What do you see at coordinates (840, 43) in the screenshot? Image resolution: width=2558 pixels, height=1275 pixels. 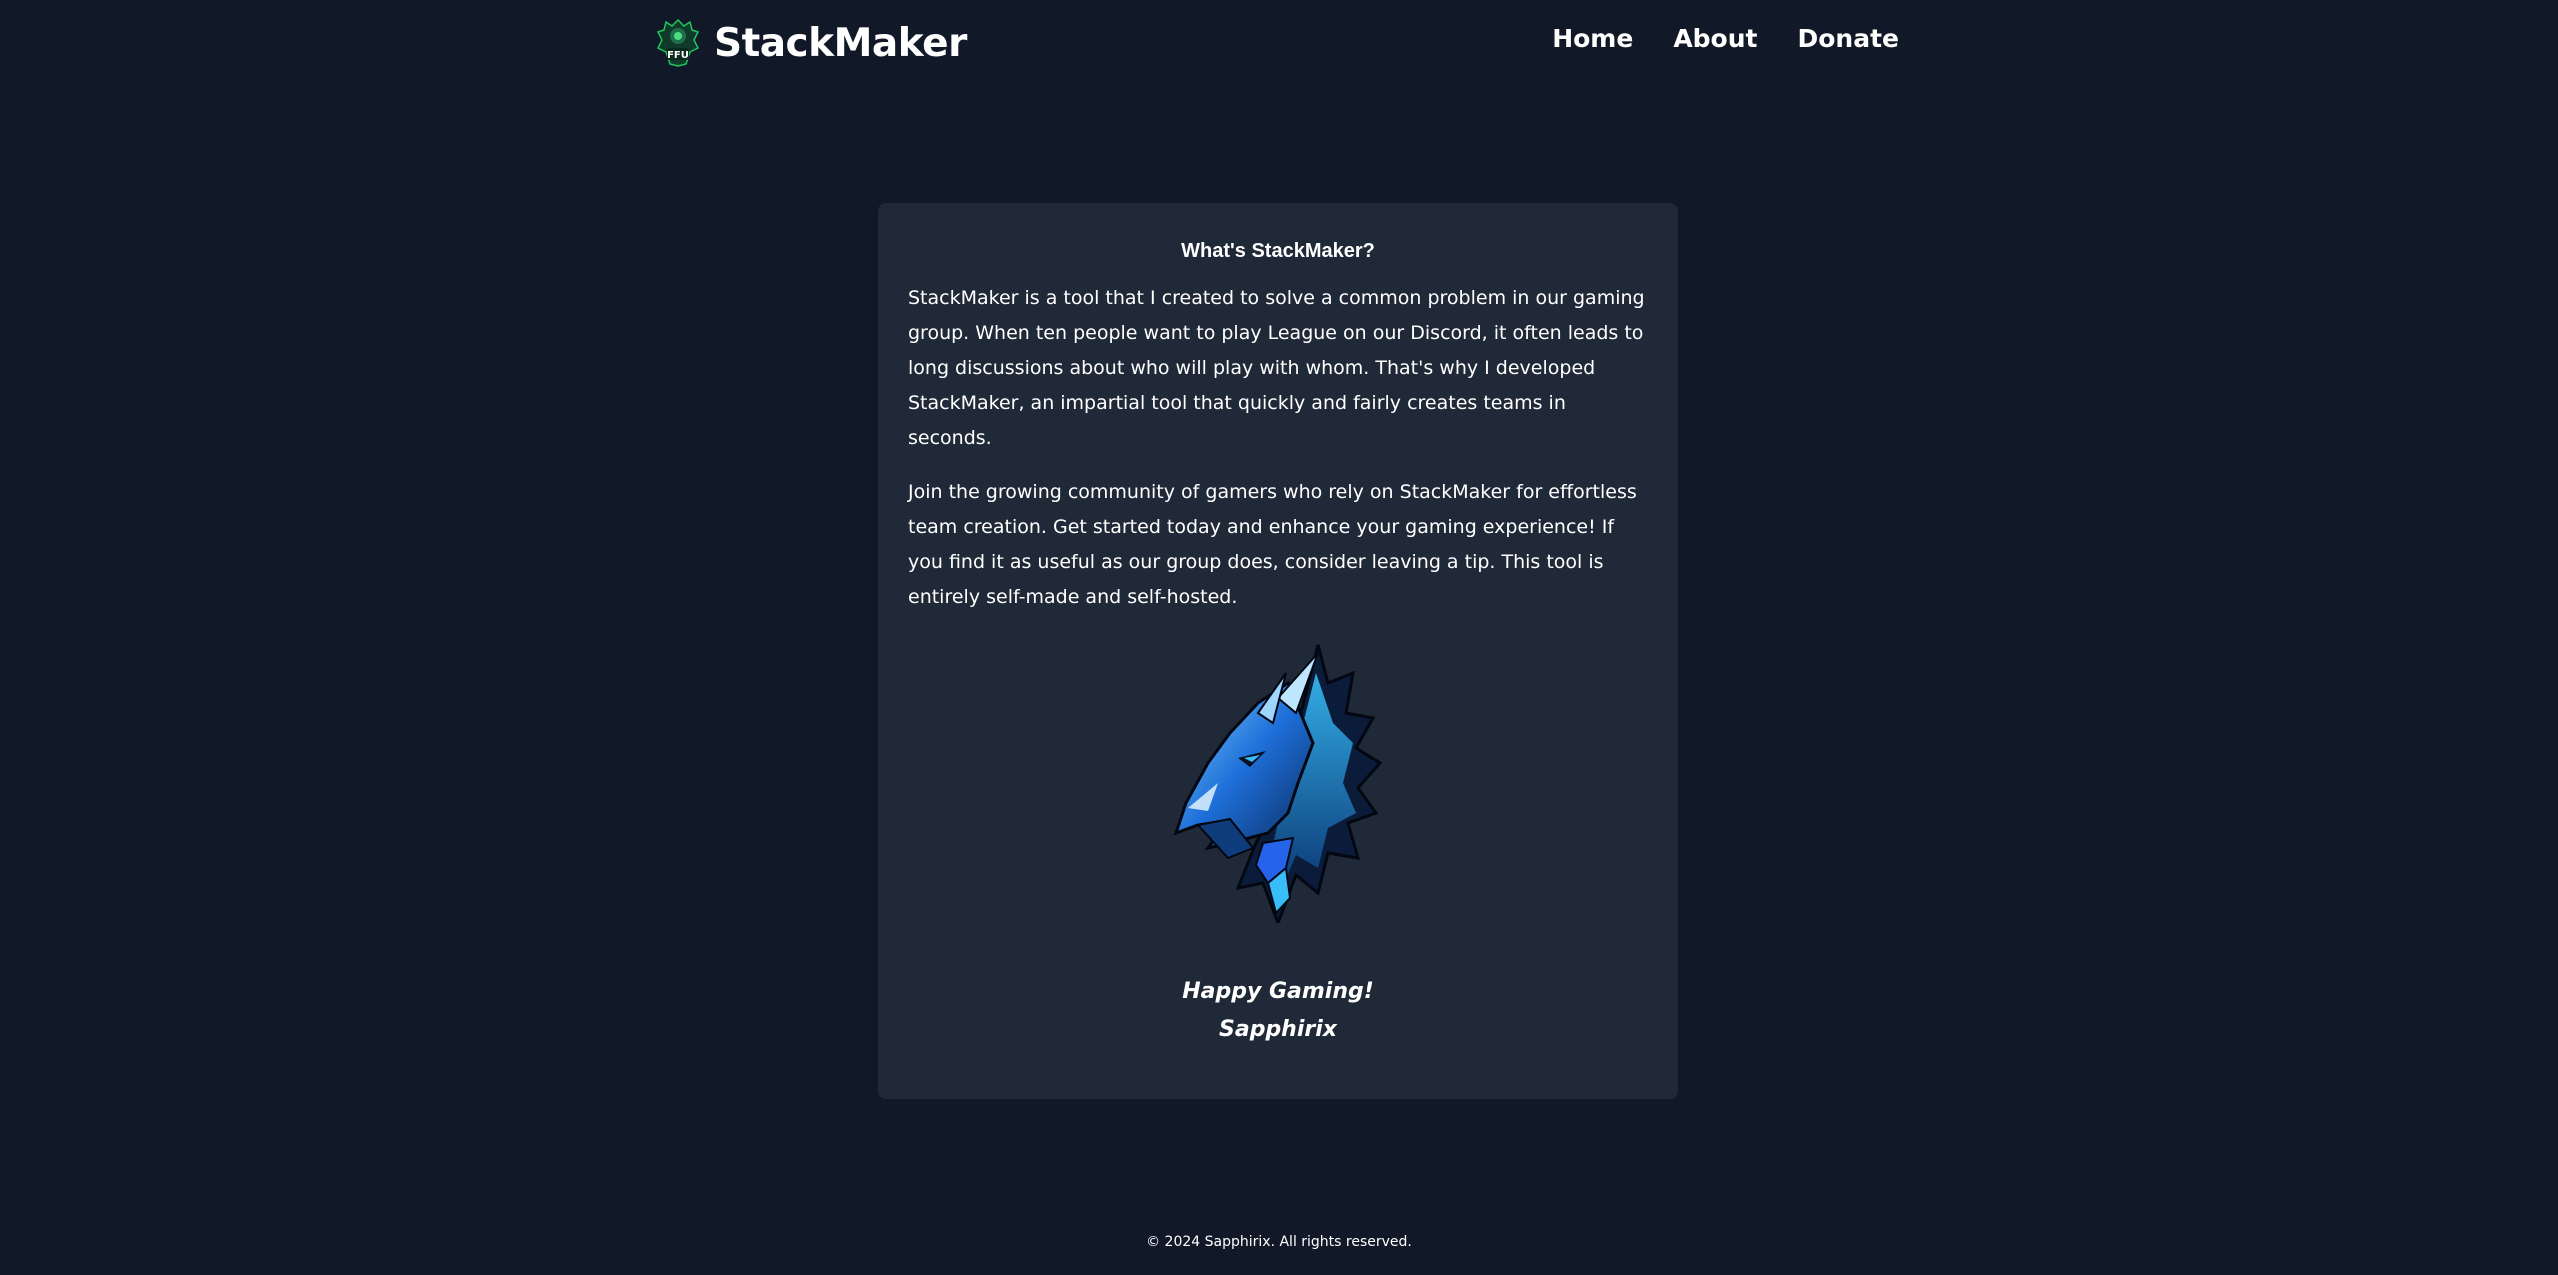 I see `brand-name: StackMaker` at bounding box center [840, 43].